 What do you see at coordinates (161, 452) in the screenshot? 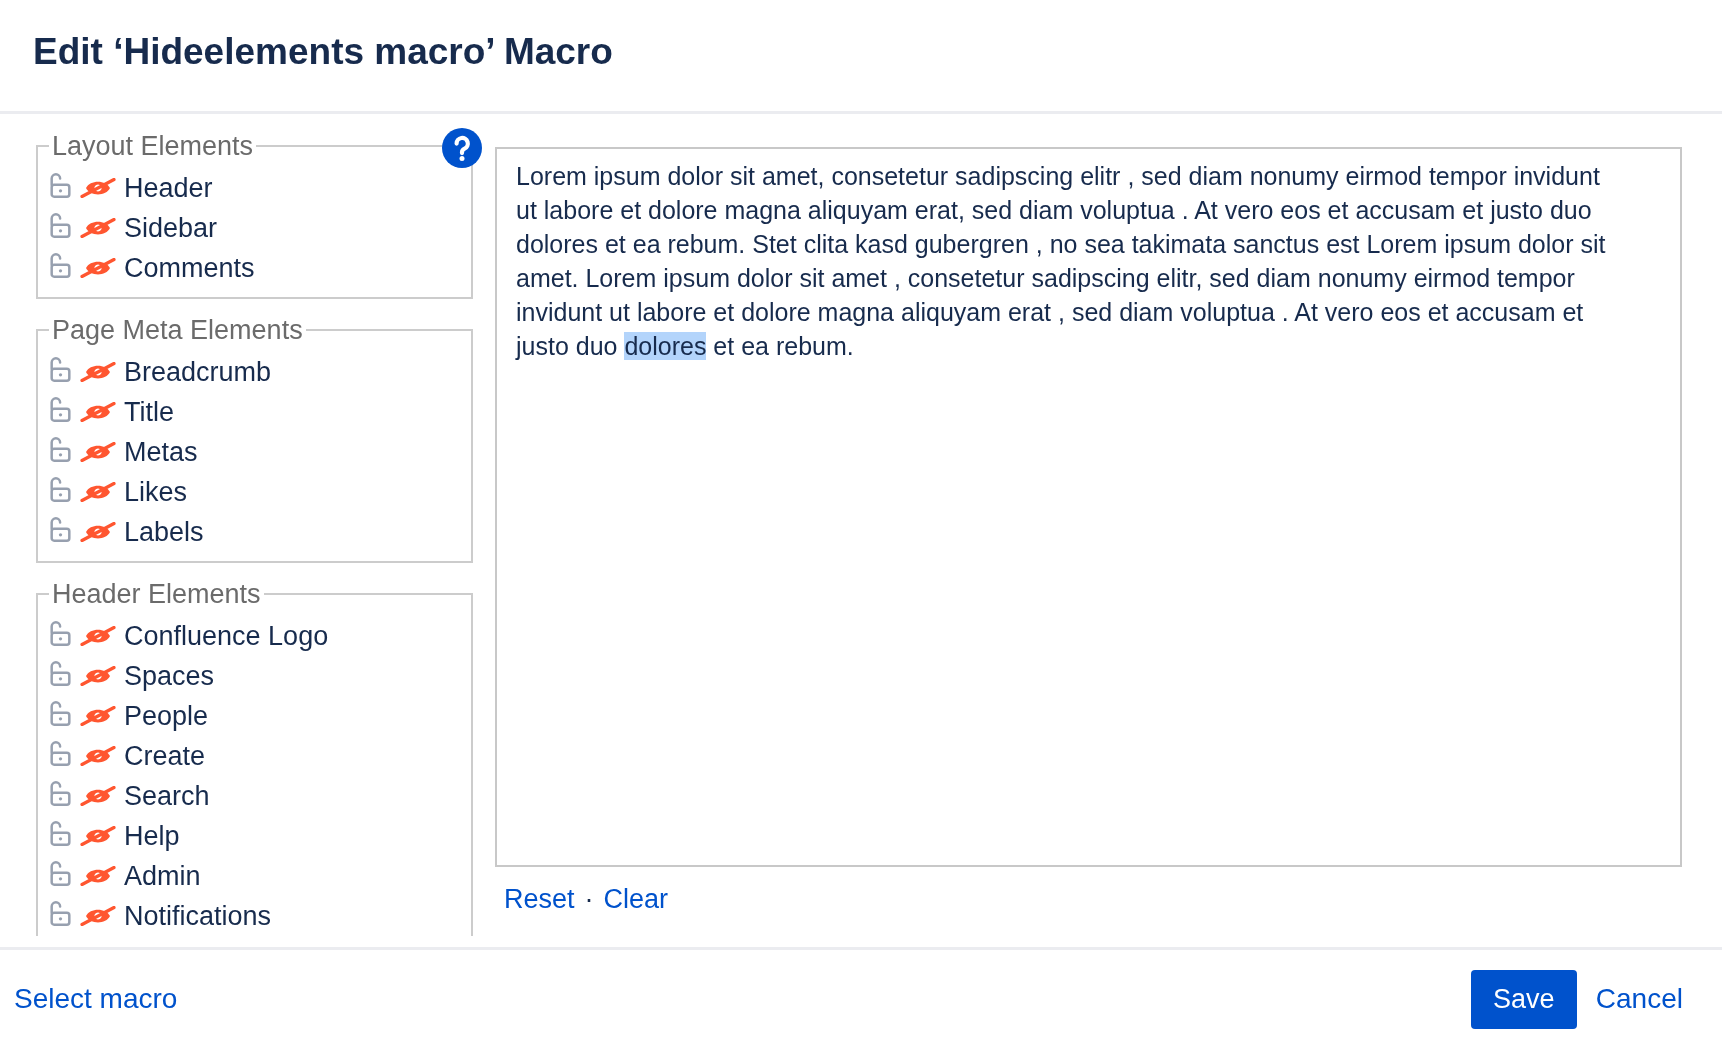
I see `element-label: Metas` at bounding box center [161, 452].